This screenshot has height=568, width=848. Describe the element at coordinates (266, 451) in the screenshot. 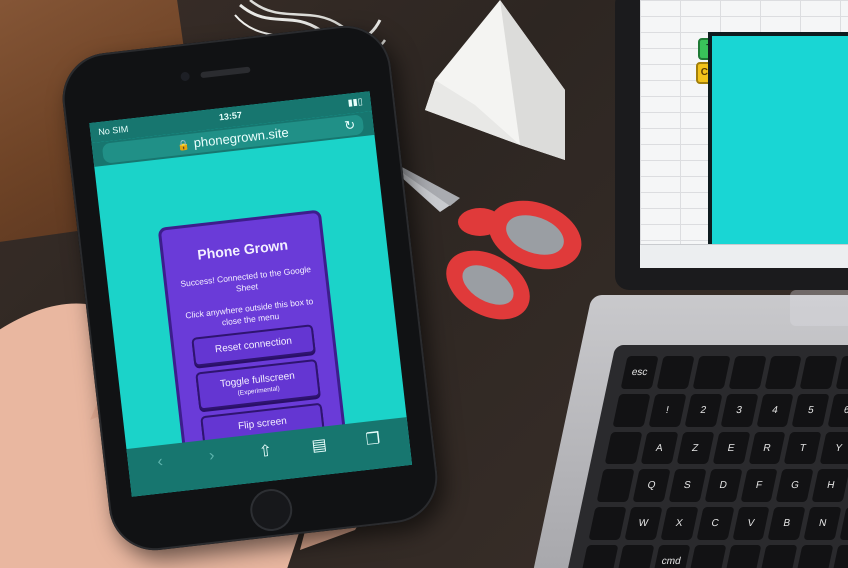

I see `share-icon: ⇧` at that location.